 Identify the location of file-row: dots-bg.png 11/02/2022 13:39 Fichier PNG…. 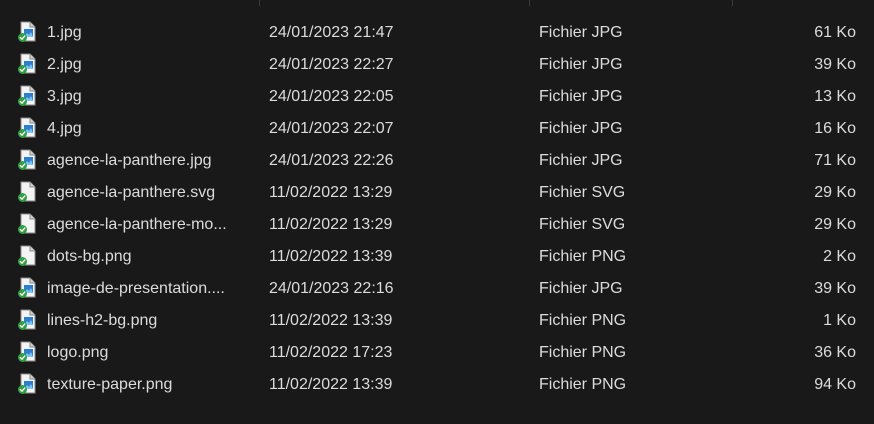
(437, 257).